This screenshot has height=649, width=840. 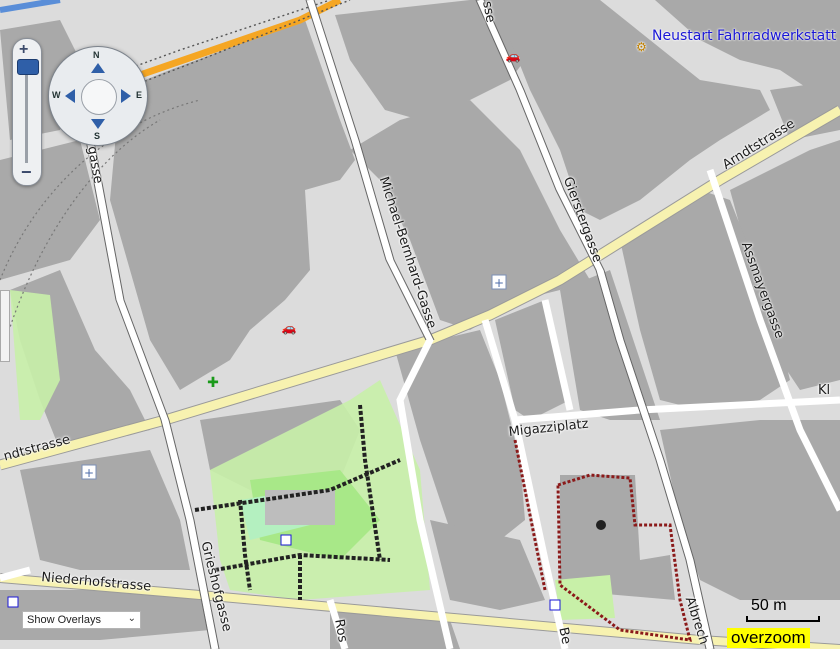 I want to click on street-label: Kl, so click(x=824, y=390).